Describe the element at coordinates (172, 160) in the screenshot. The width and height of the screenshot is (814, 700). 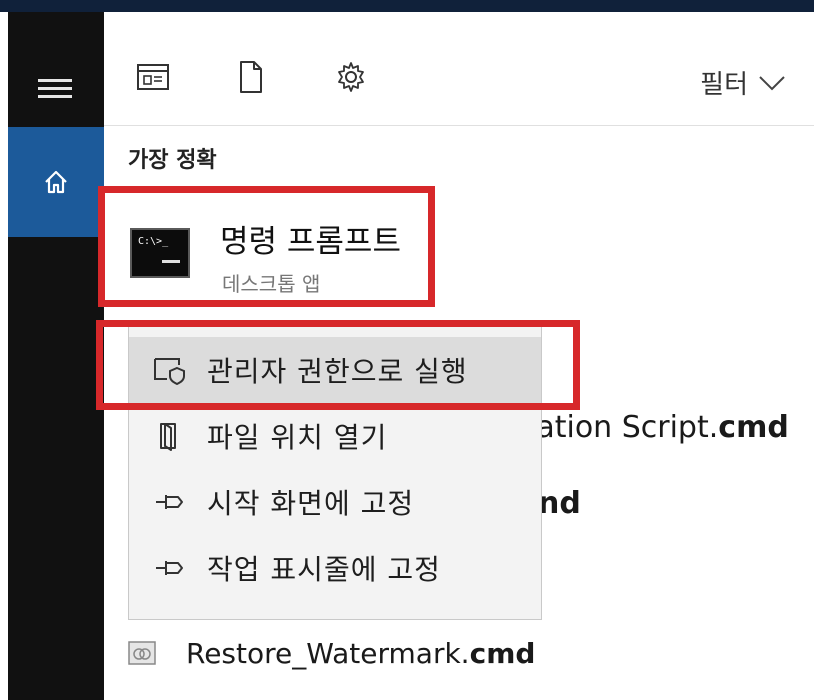
I see `best-match-heading: 가장 정확` at that location.